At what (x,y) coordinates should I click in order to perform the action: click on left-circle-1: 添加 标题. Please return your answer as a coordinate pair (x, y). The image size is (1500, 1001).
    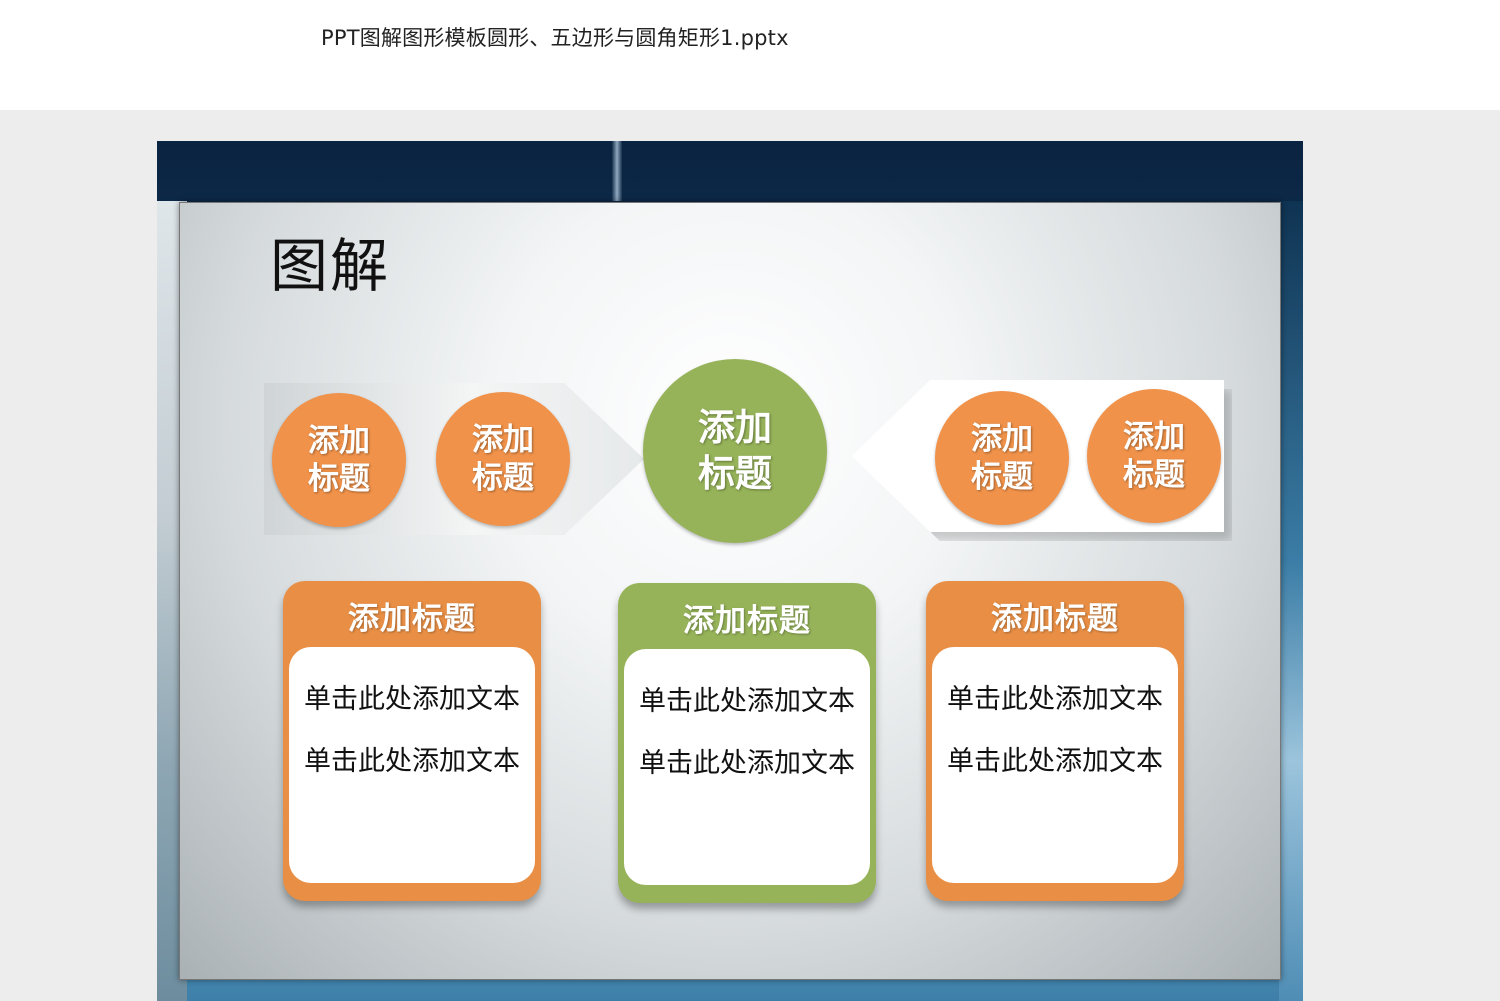
    Looking at the image, I should click on (339, 460).